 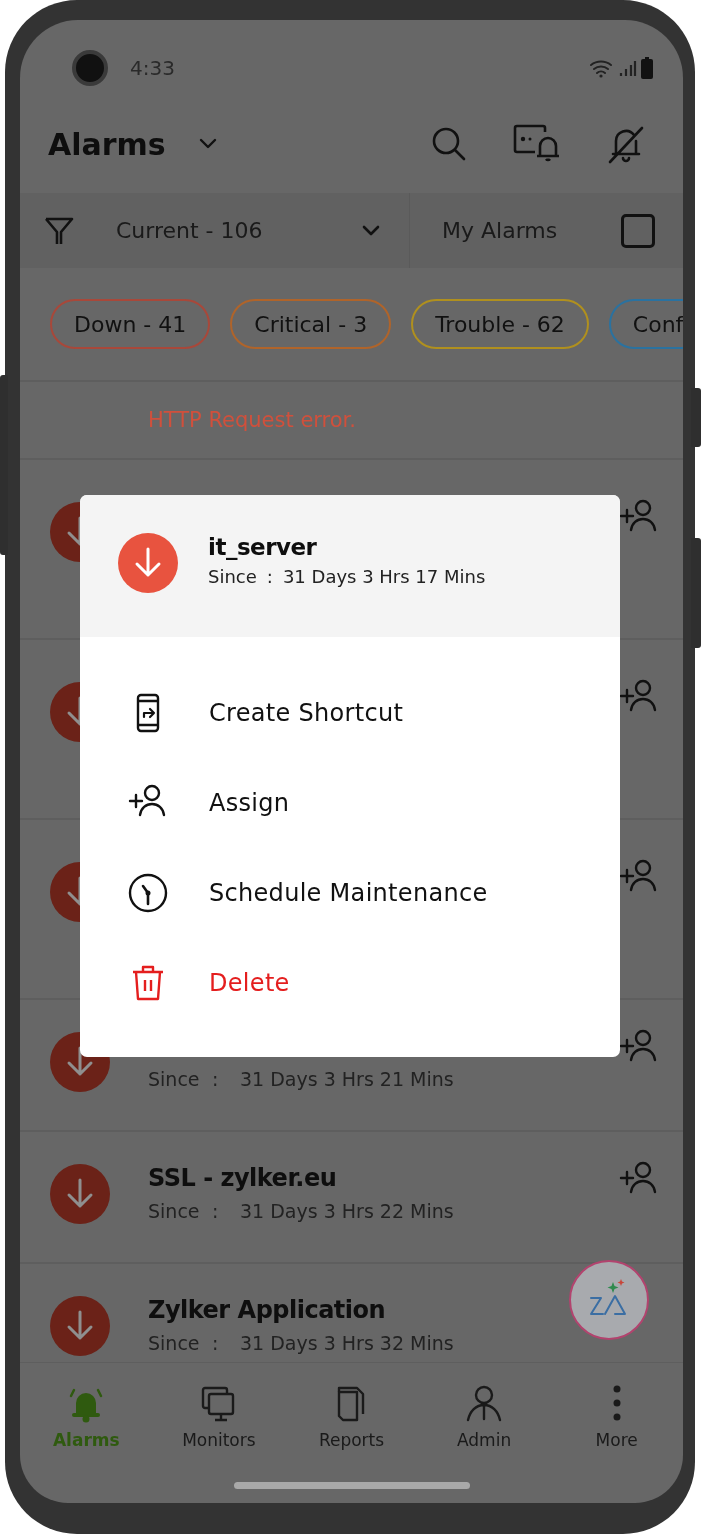 What do you see at coordinates (351, 1196) in the screenshot?
I see `alarm-row: SSL - zylker.eu Since : 31 Days 3 Hrs 22 Mins` at bounding box center [351, 1196].